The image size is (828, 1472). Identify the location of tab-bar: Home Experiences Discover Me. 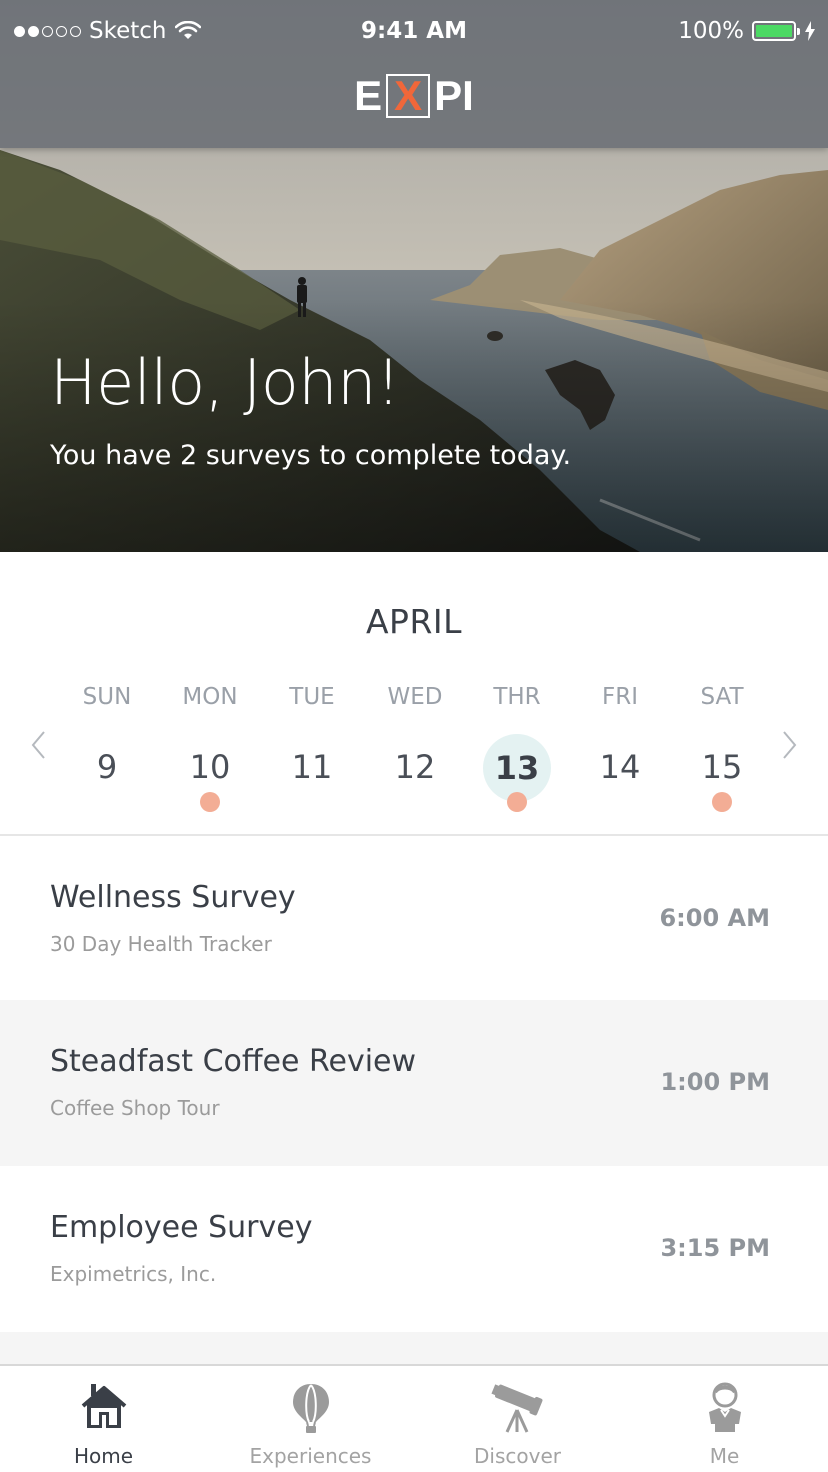
(414, 1418).